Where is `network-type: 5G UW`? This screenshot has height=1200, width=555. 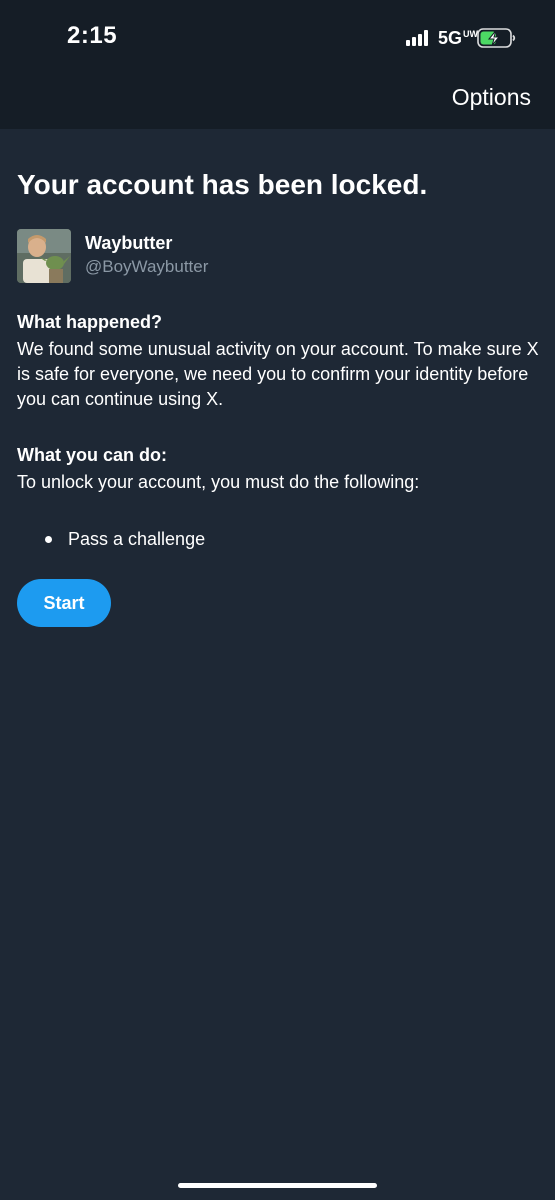
network-type: 5G UW is located at coordinates (457, 38).